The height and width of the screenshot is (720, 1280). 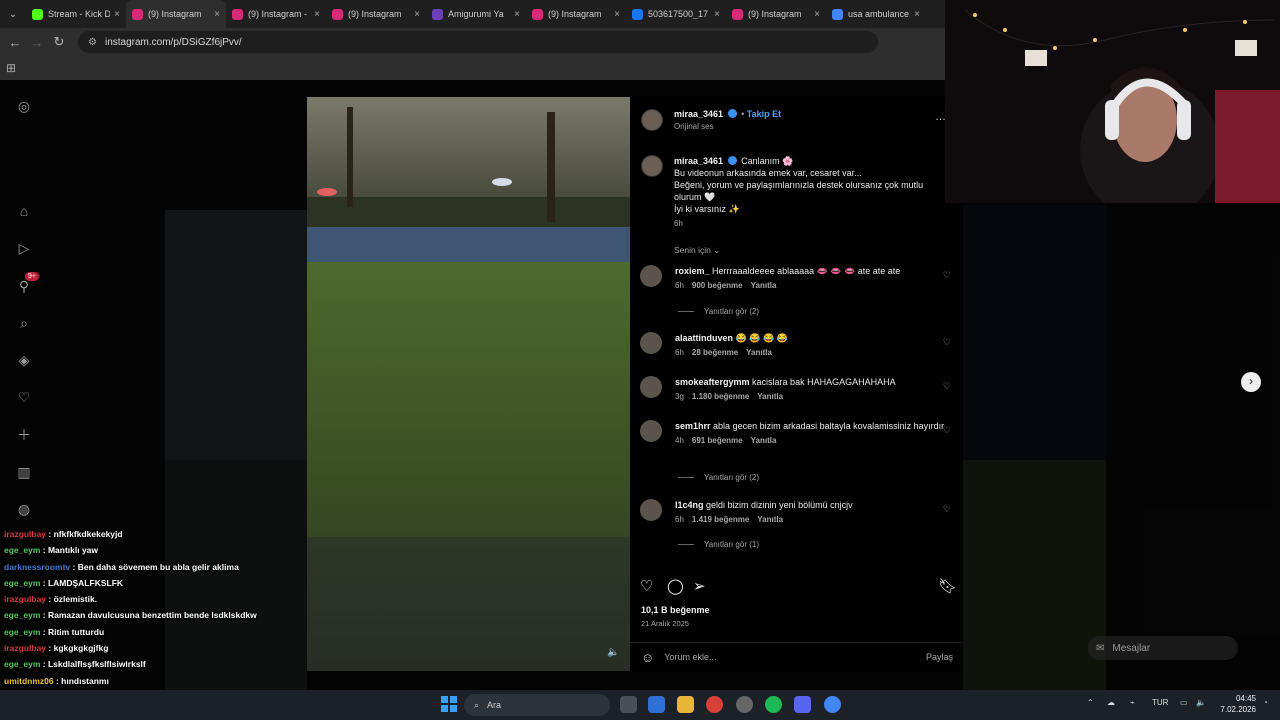 What do you see at coordinates (24, 248) in the screenshot?
I see `reels-icon: ▷` at bounding box center [24, 248].